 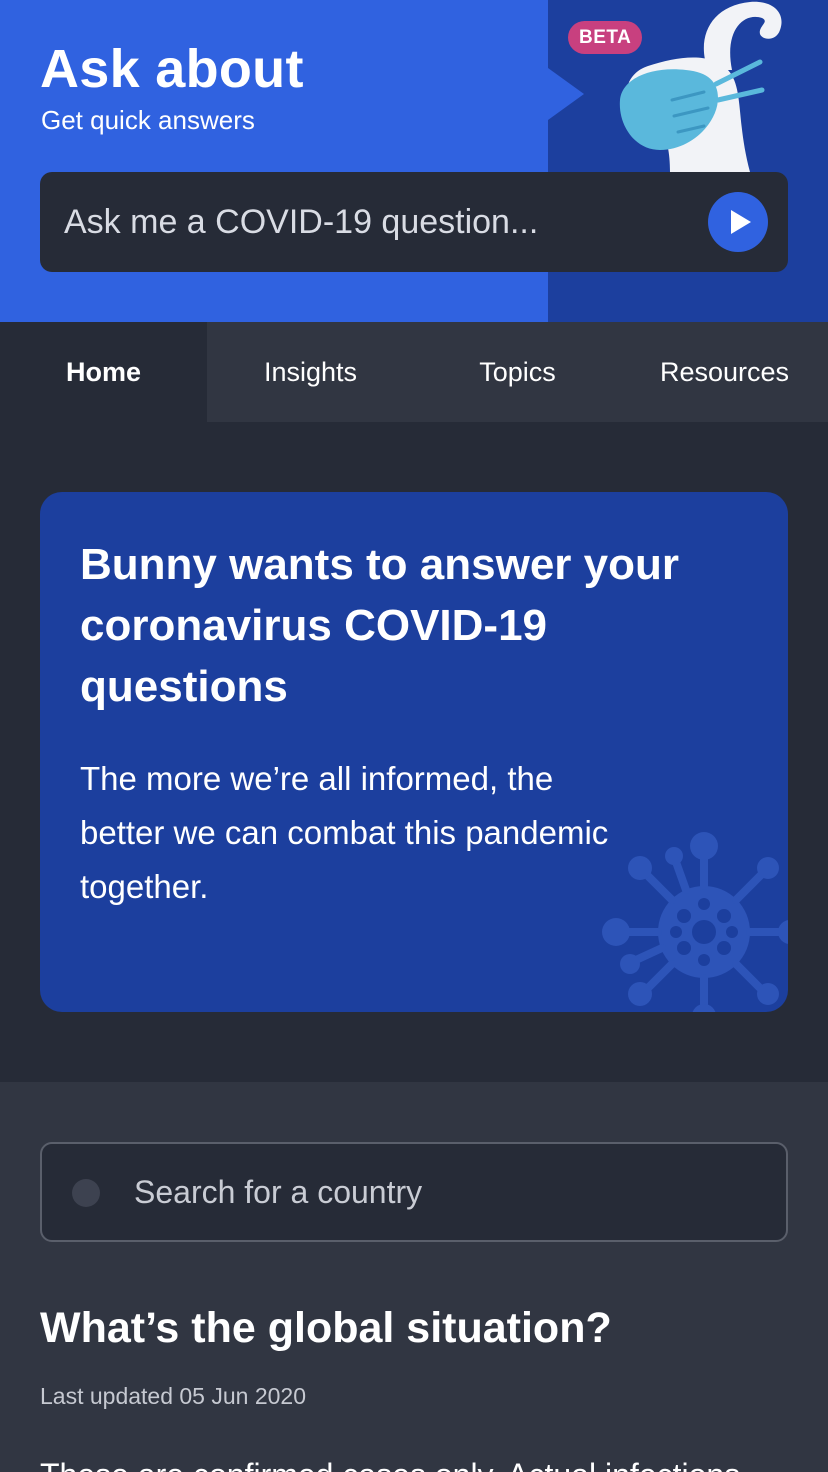 I want to click on ask-question-bar, so click(x=414, y=222).